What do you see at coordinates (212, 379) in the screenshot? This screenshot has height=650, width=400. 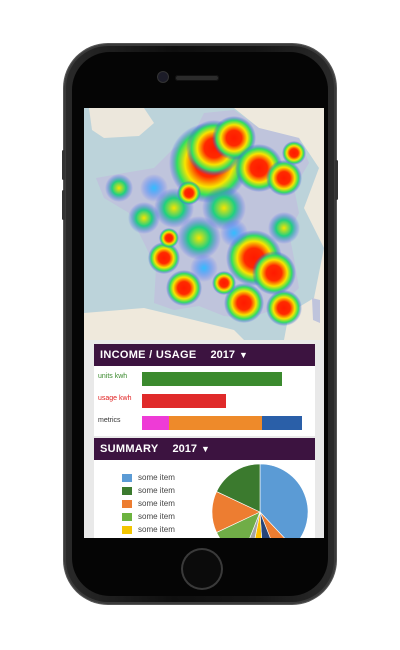 I see `bar-units` at bounding box center [212, 379].